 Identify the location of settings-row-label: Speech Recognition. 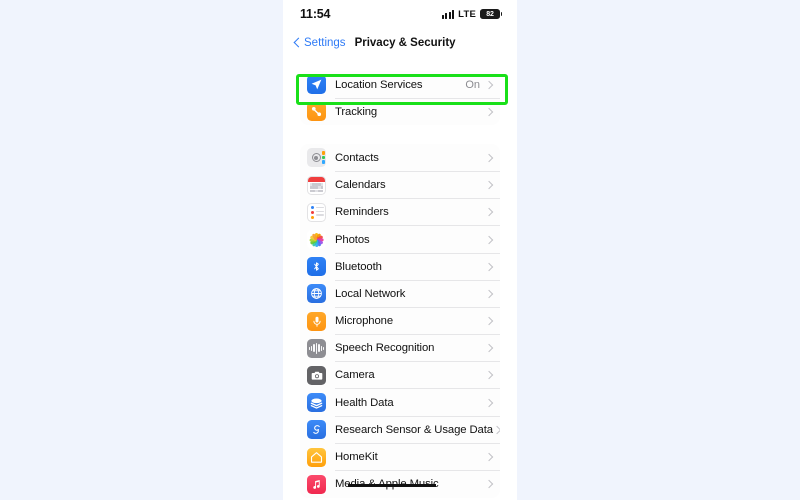
(385, 348).